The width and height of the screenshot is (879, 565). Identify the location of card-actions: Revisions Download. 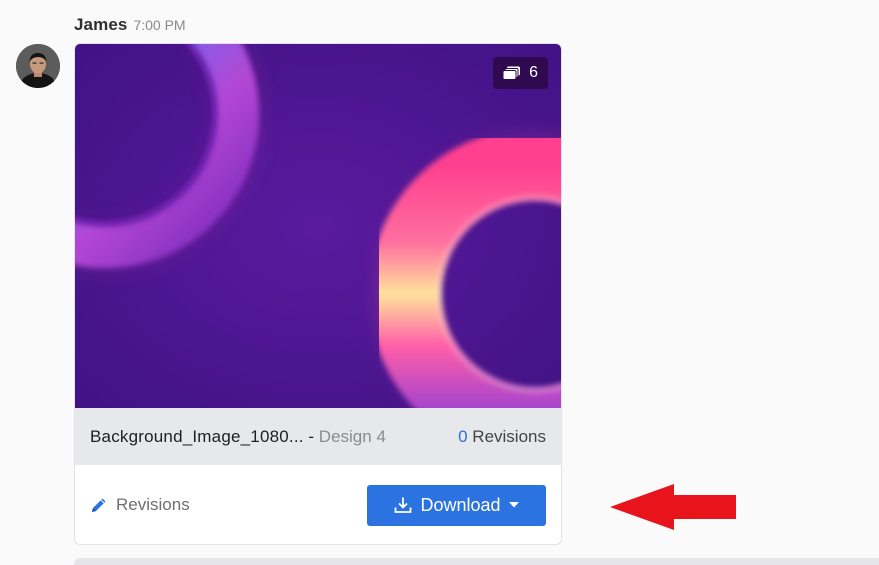
(318, 504).